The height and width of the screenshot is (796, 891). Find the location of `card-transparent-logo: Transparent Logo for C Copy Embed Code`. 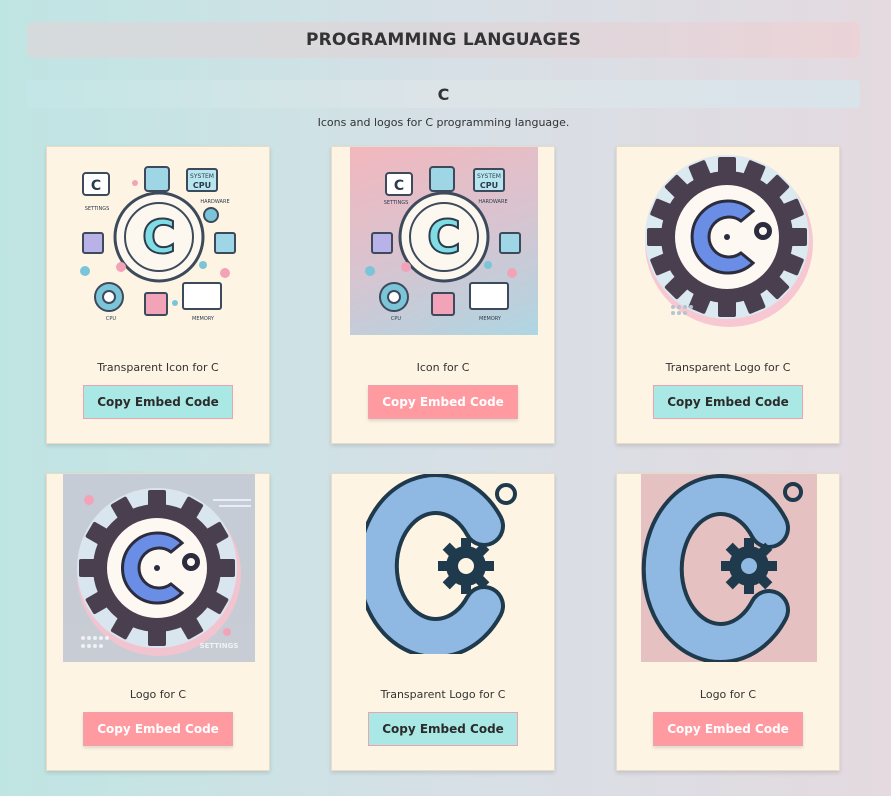

card-transparent-logo: Transparent Logo for C Copy Embed Code is located at coordinates (728, 295).